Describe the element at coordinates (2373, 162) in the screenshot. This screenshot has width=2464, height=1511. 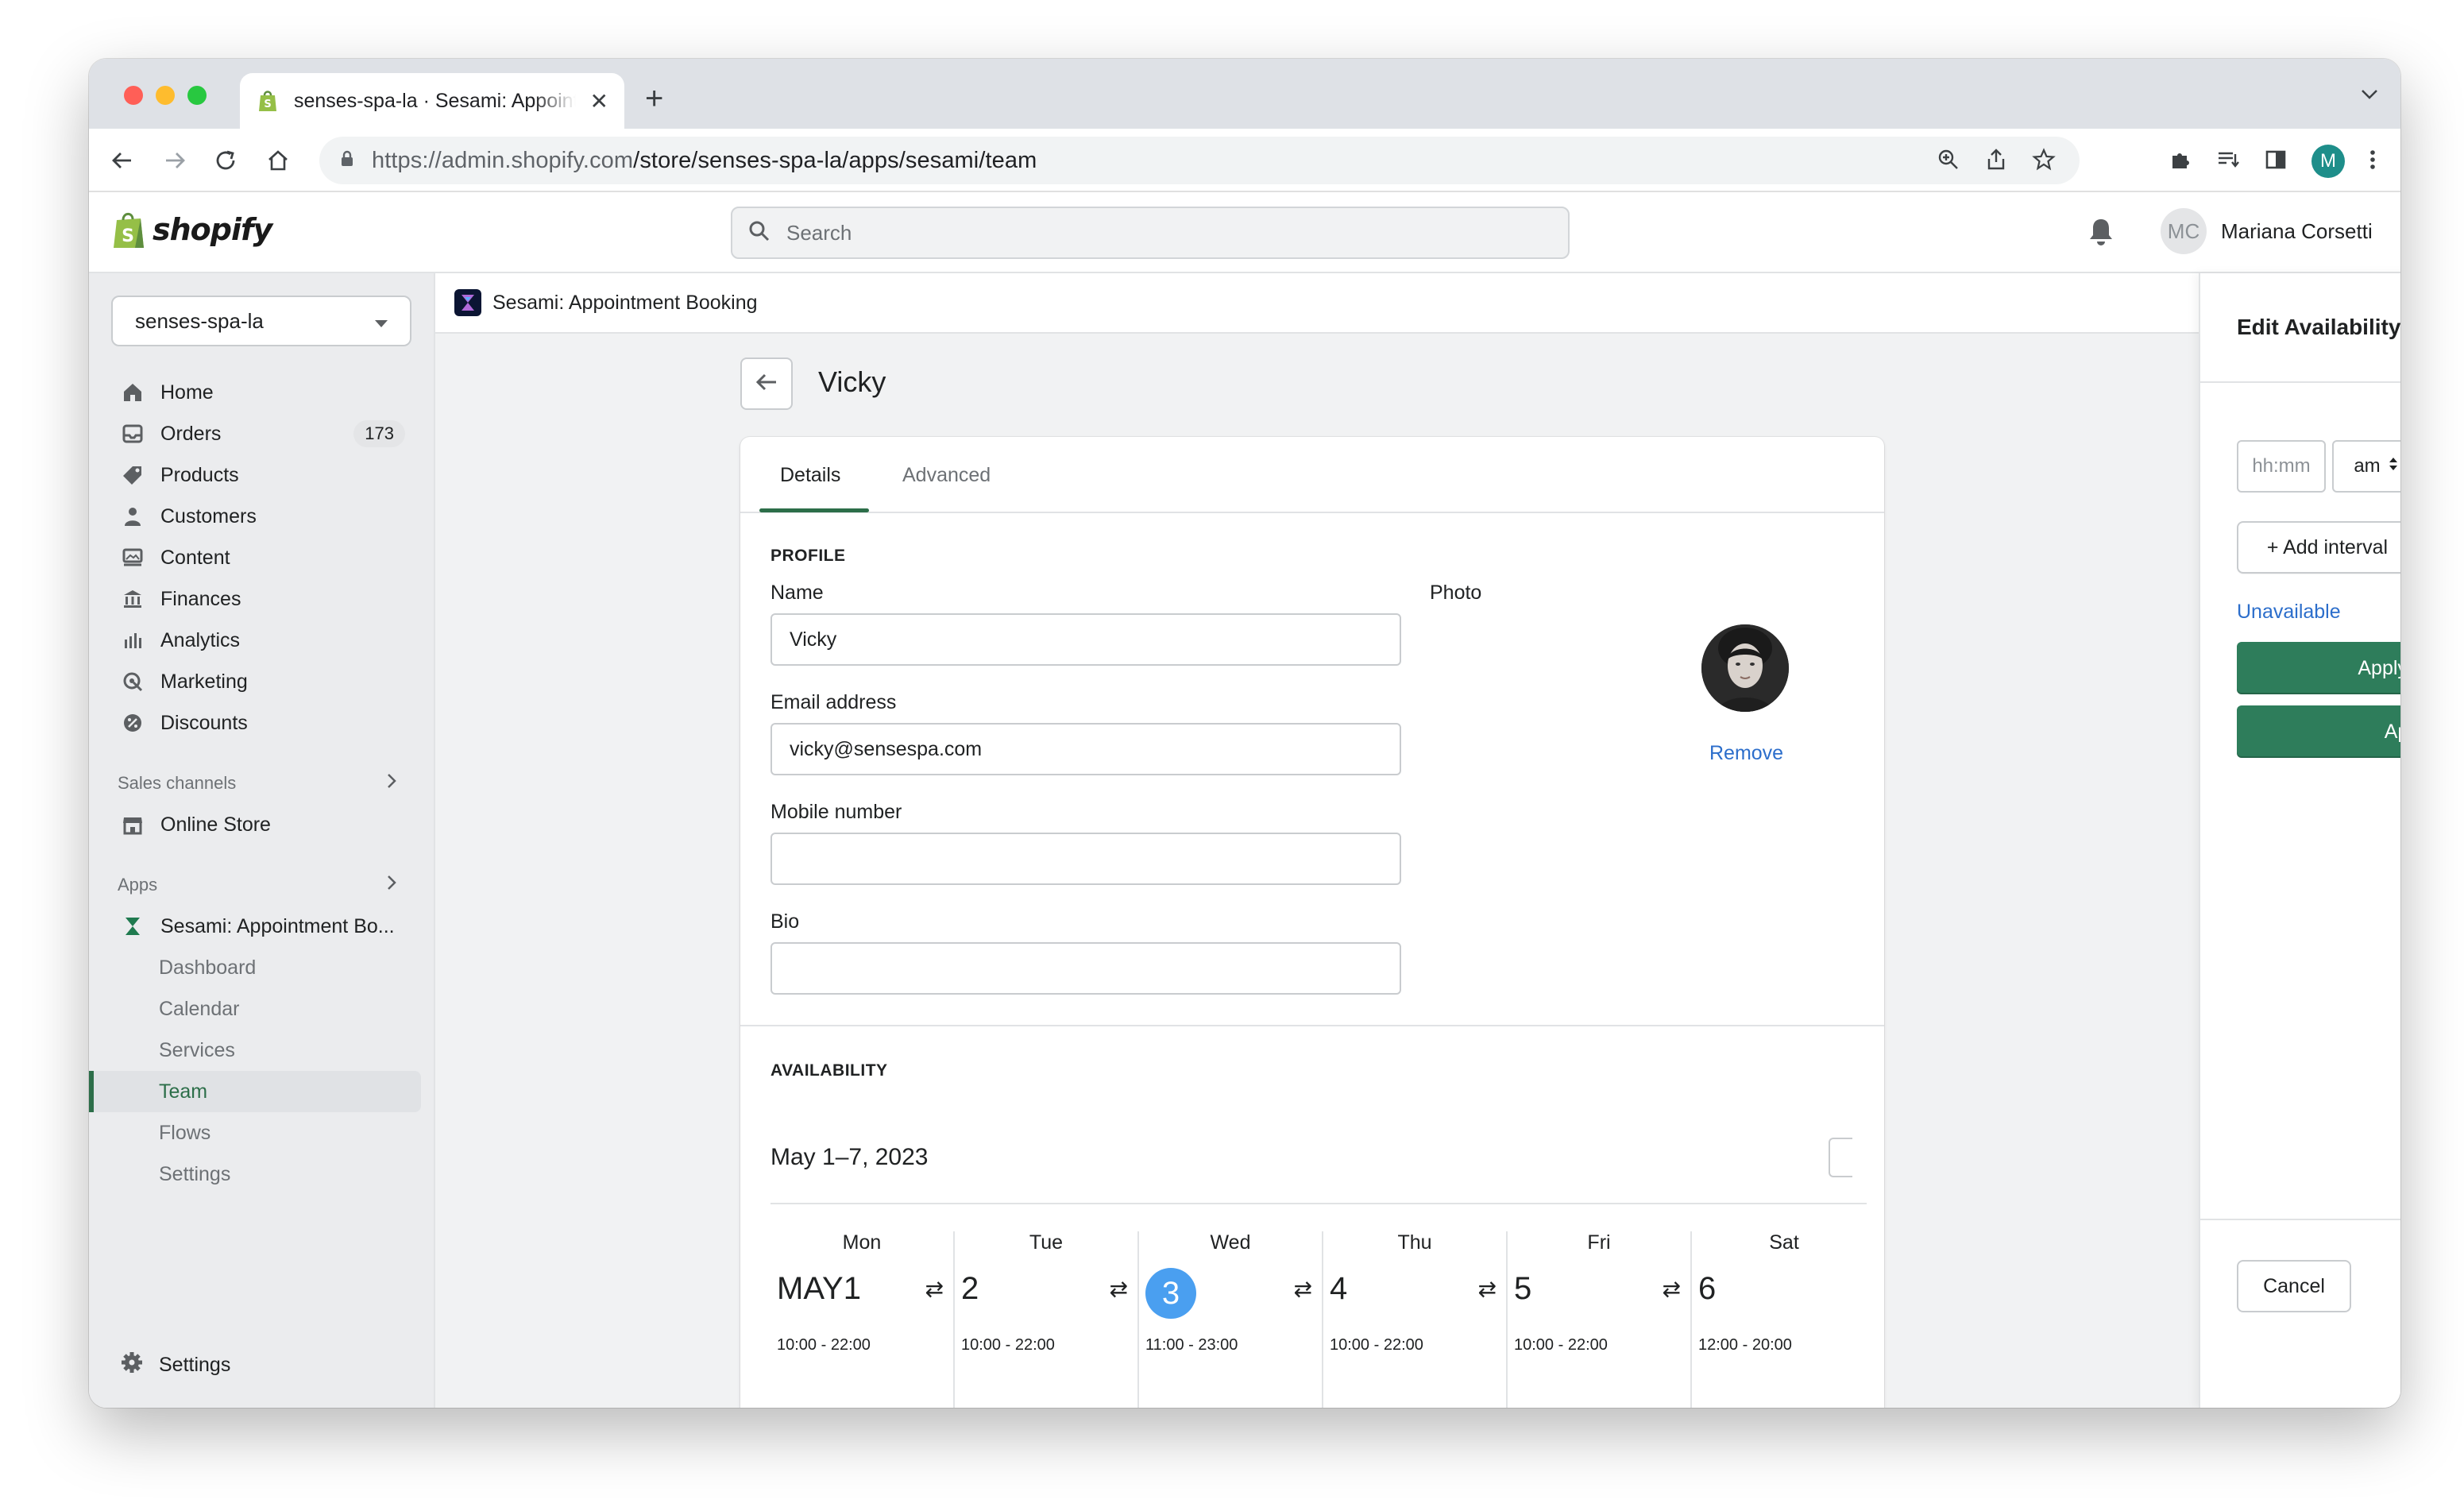
I see `kebab-menu-icon` at that location.